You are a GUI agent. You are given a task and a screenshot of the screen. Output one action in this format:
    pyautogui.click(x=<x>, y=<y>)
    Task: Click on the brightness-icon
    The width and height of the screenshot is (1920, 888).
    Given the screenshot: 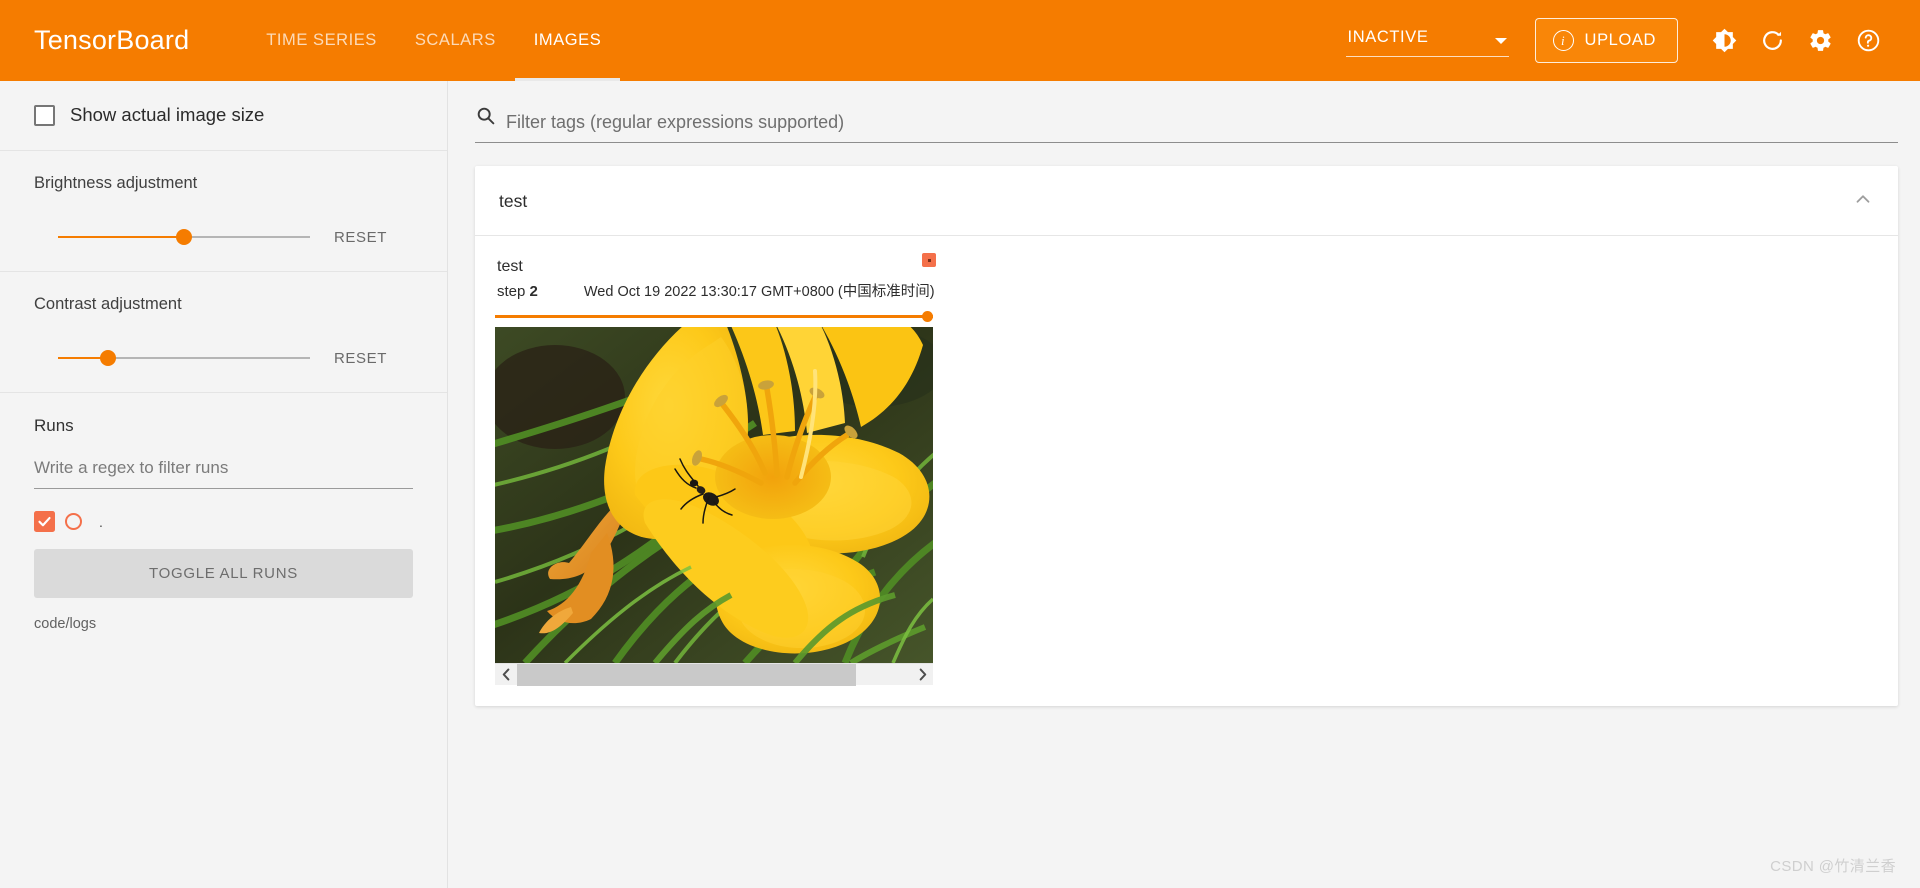 What is the action you would take?
    pyautogui.click(x=1724, y=40)
    